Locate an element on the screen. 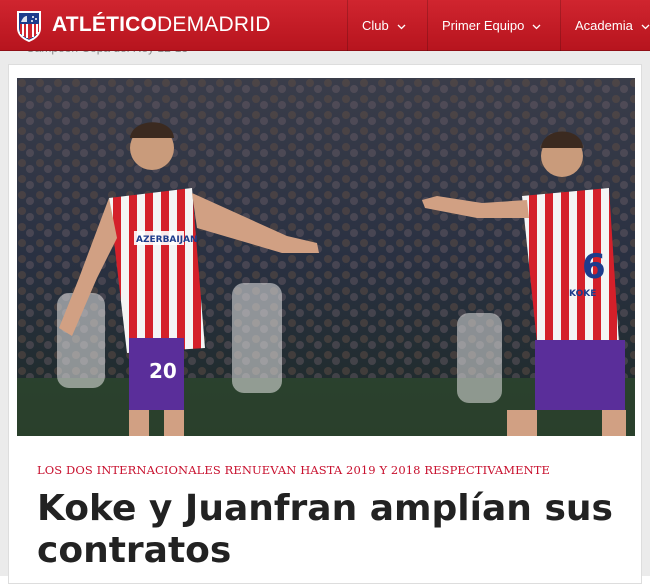 The width and height of the screenshot is (650, 584). brand-wordmark: ATLÉTICODEMADRID is located at coordinates (161, 25).